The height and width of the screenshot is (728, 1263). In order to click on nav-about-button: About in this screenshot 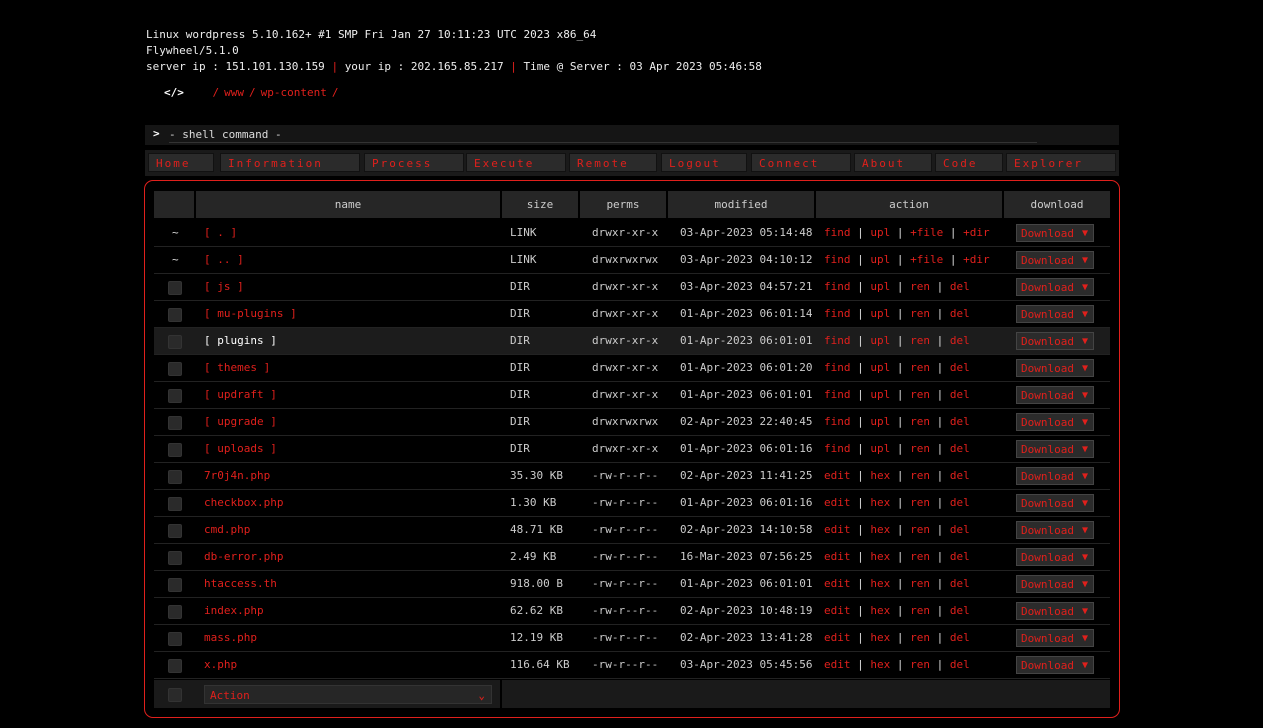, I will do `click(893, 162)`.